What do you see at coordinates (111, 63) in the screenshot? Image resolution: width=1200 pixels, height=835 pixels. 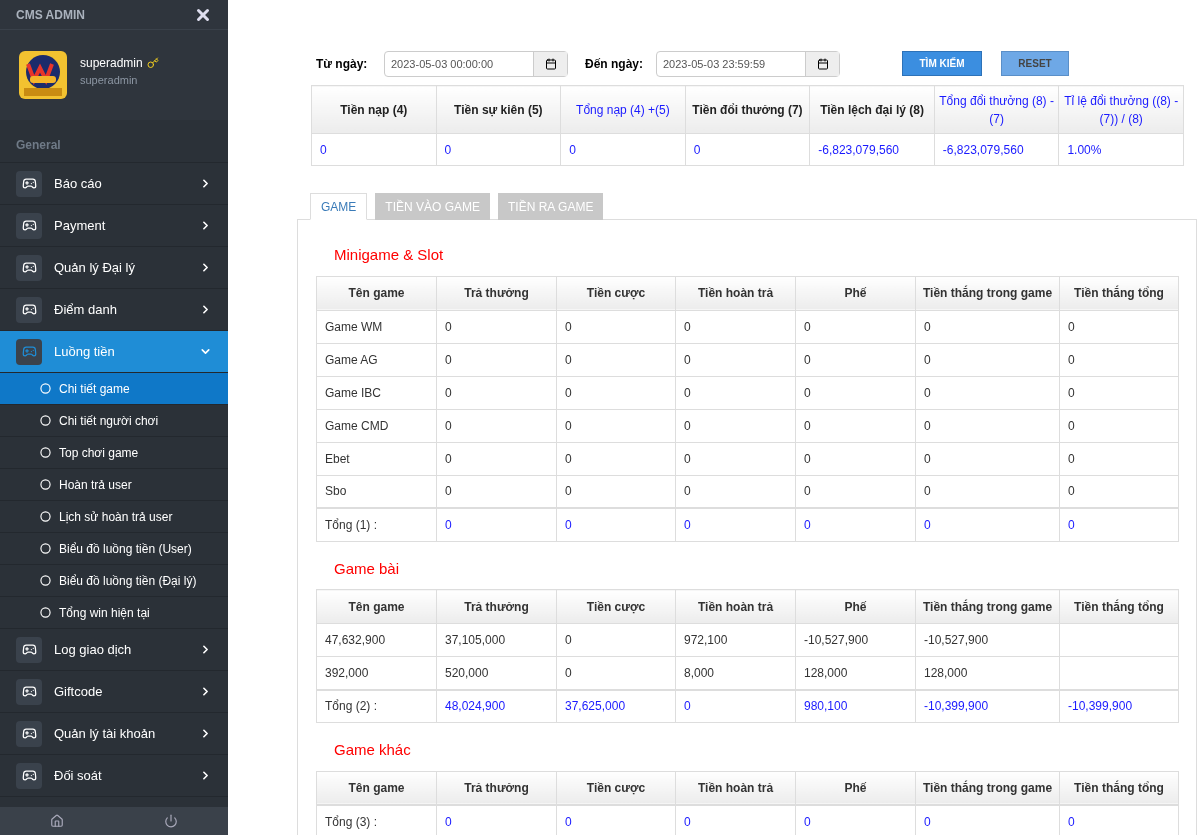 I see `user-name: superadmin` at bounding box center [111, 63].